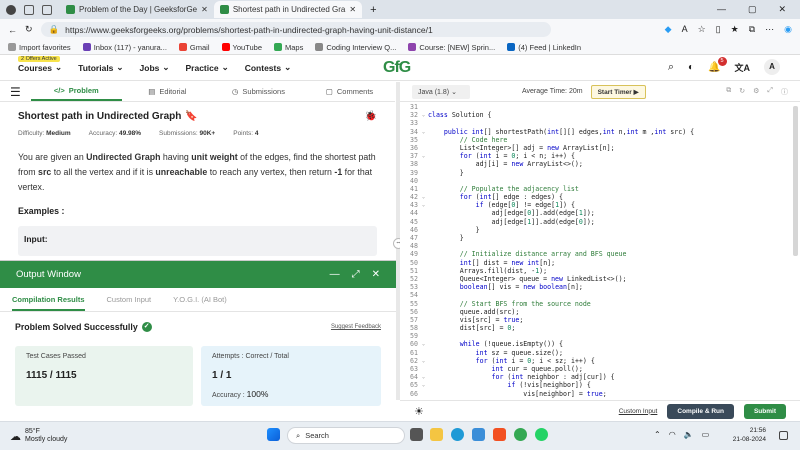  What do you see at coordinates (769, 29) in the screenshot?
I see `more-icon: ⋯` at bounding box center [769, 29].